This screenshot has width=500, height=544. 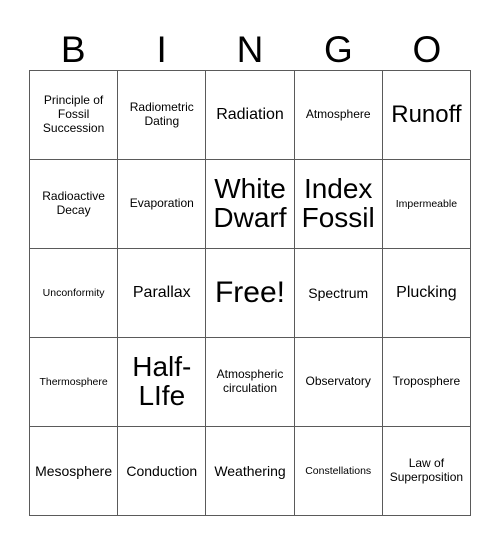 I want to click on header-letter-b: B, so click(x=73, y=49).